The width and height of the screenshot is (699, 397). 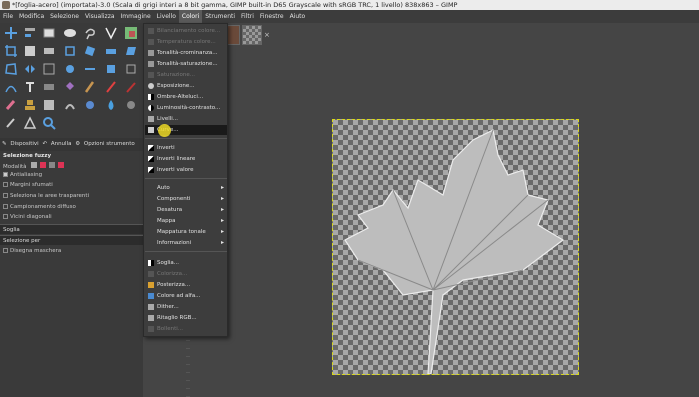 What do you see at coordinates (49, 87) in the screenshot?
I see `gradient-tool-icon` at bounding box center [49, 87].